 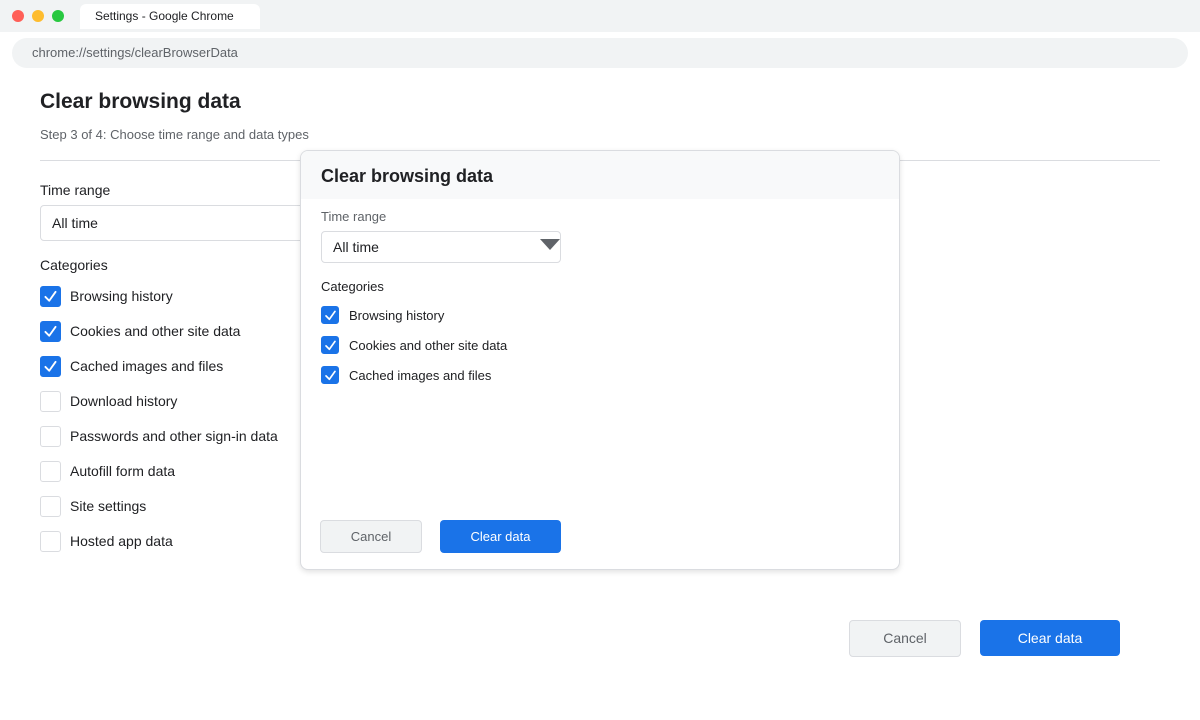 What do you see at coordinates (905, 638) in the screenshot?
I see `cancel-button: Cancel` at bounding box center [905, 638].